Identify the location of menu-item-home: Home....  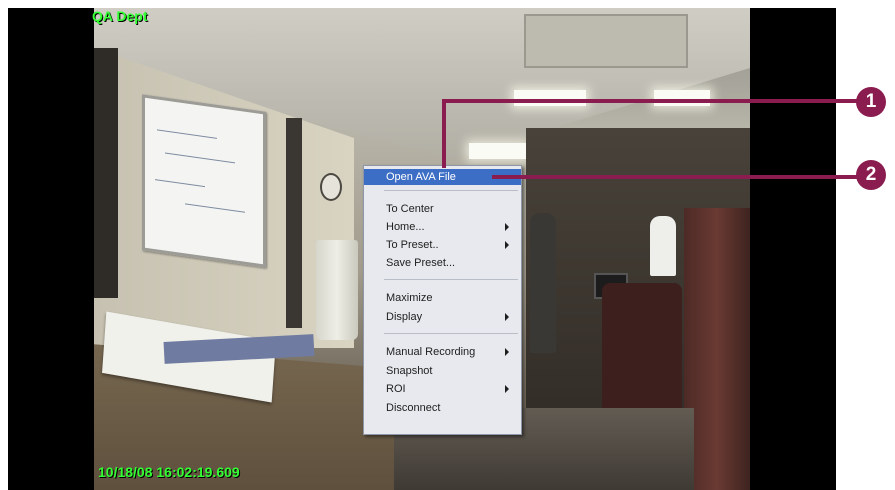
(442, 227).